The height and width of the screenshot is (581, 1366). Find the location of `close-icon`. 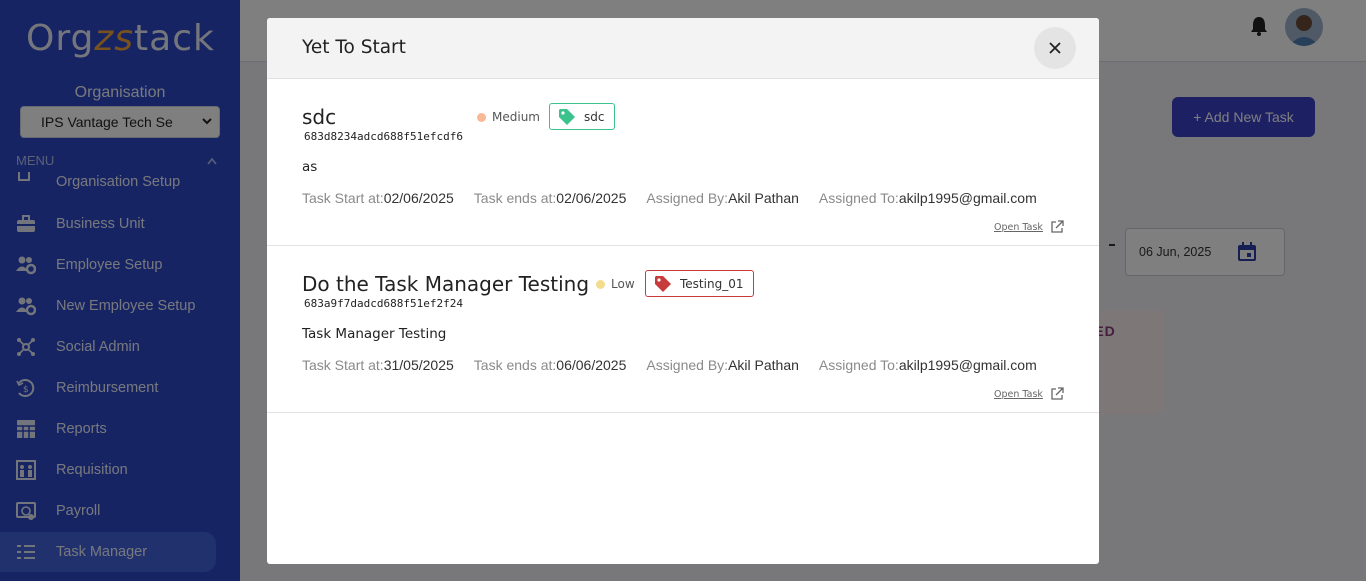

close-icon is located at coordinates (1055, 48).